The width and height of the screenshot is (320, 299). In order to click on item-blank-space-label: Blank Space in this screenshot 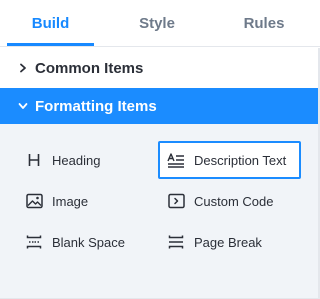, I will do `click(88, 242)`.